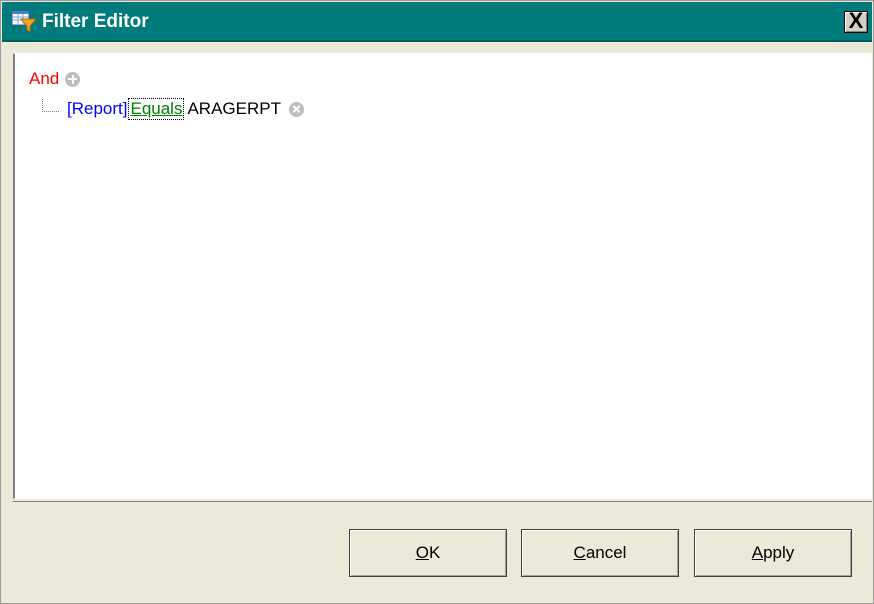 The width and height of the screenshot is (874, 604). Describe the element at coordinates (156, 109) in the screenshot. I see `condition-operator: Equals` at that location.